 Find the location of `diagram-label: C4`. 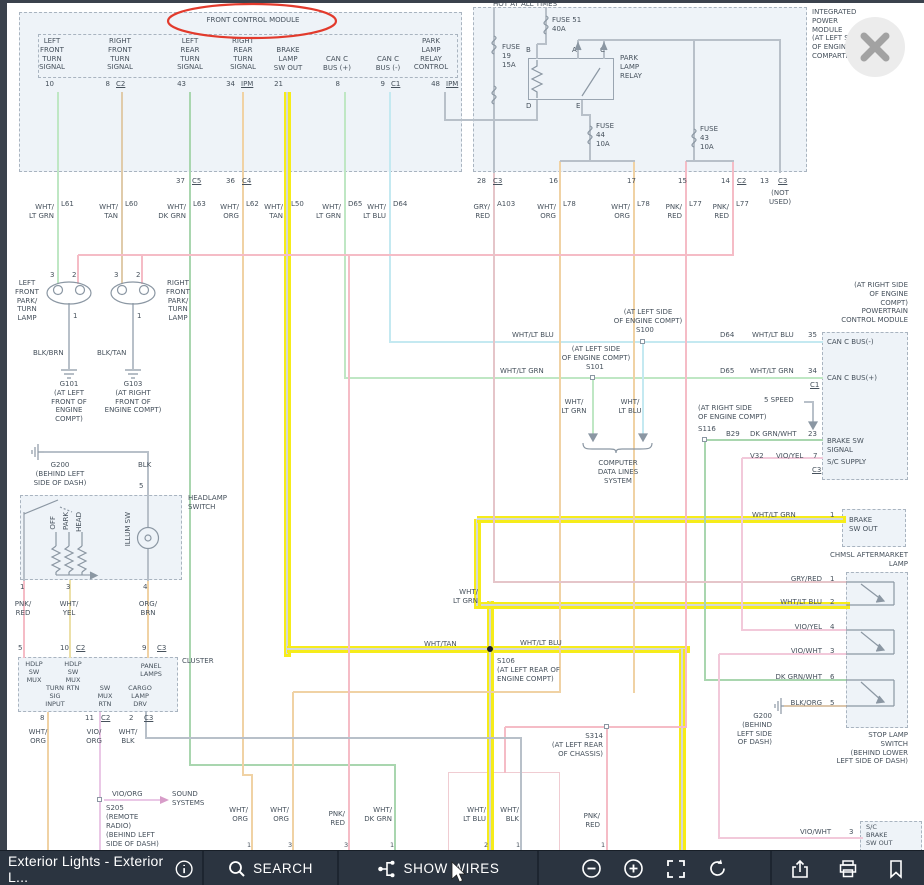

diagram-label: C4 is located at coordinates (247, 181).